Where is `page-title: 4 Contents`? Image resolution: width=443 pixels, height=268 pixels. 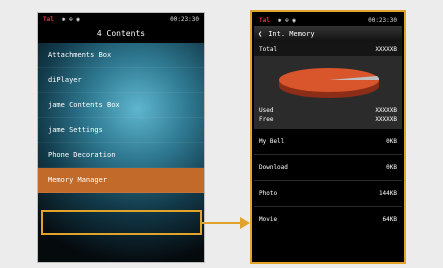
page-title: 4 Contents is located at coordinates (121, 33).